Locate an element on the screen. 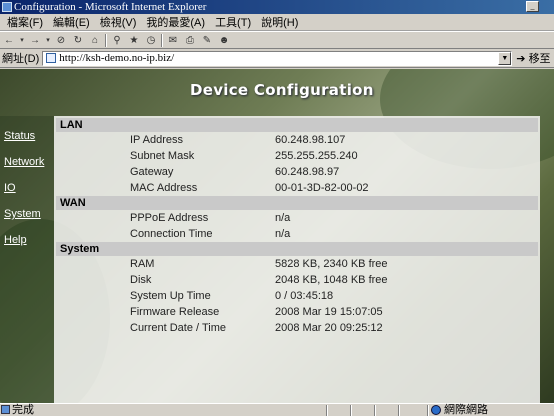 The image size is (554, 416). internet-zone-icon is located at coordinates (436, 410).